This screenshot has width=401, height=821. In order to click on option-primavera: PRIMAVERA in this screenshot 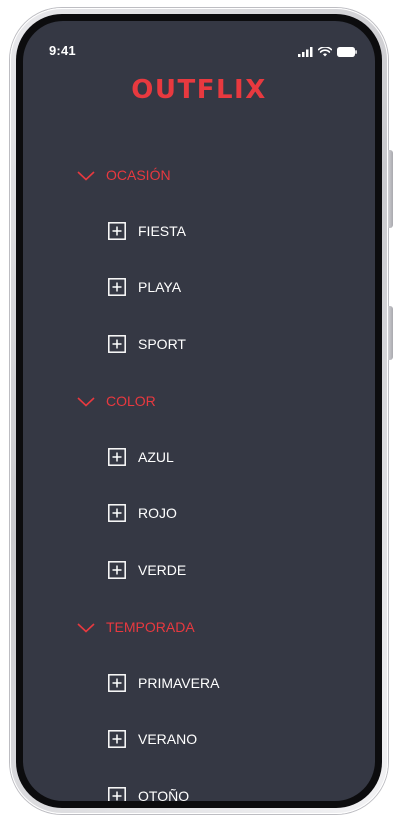, I will do `click(163, 683)`.